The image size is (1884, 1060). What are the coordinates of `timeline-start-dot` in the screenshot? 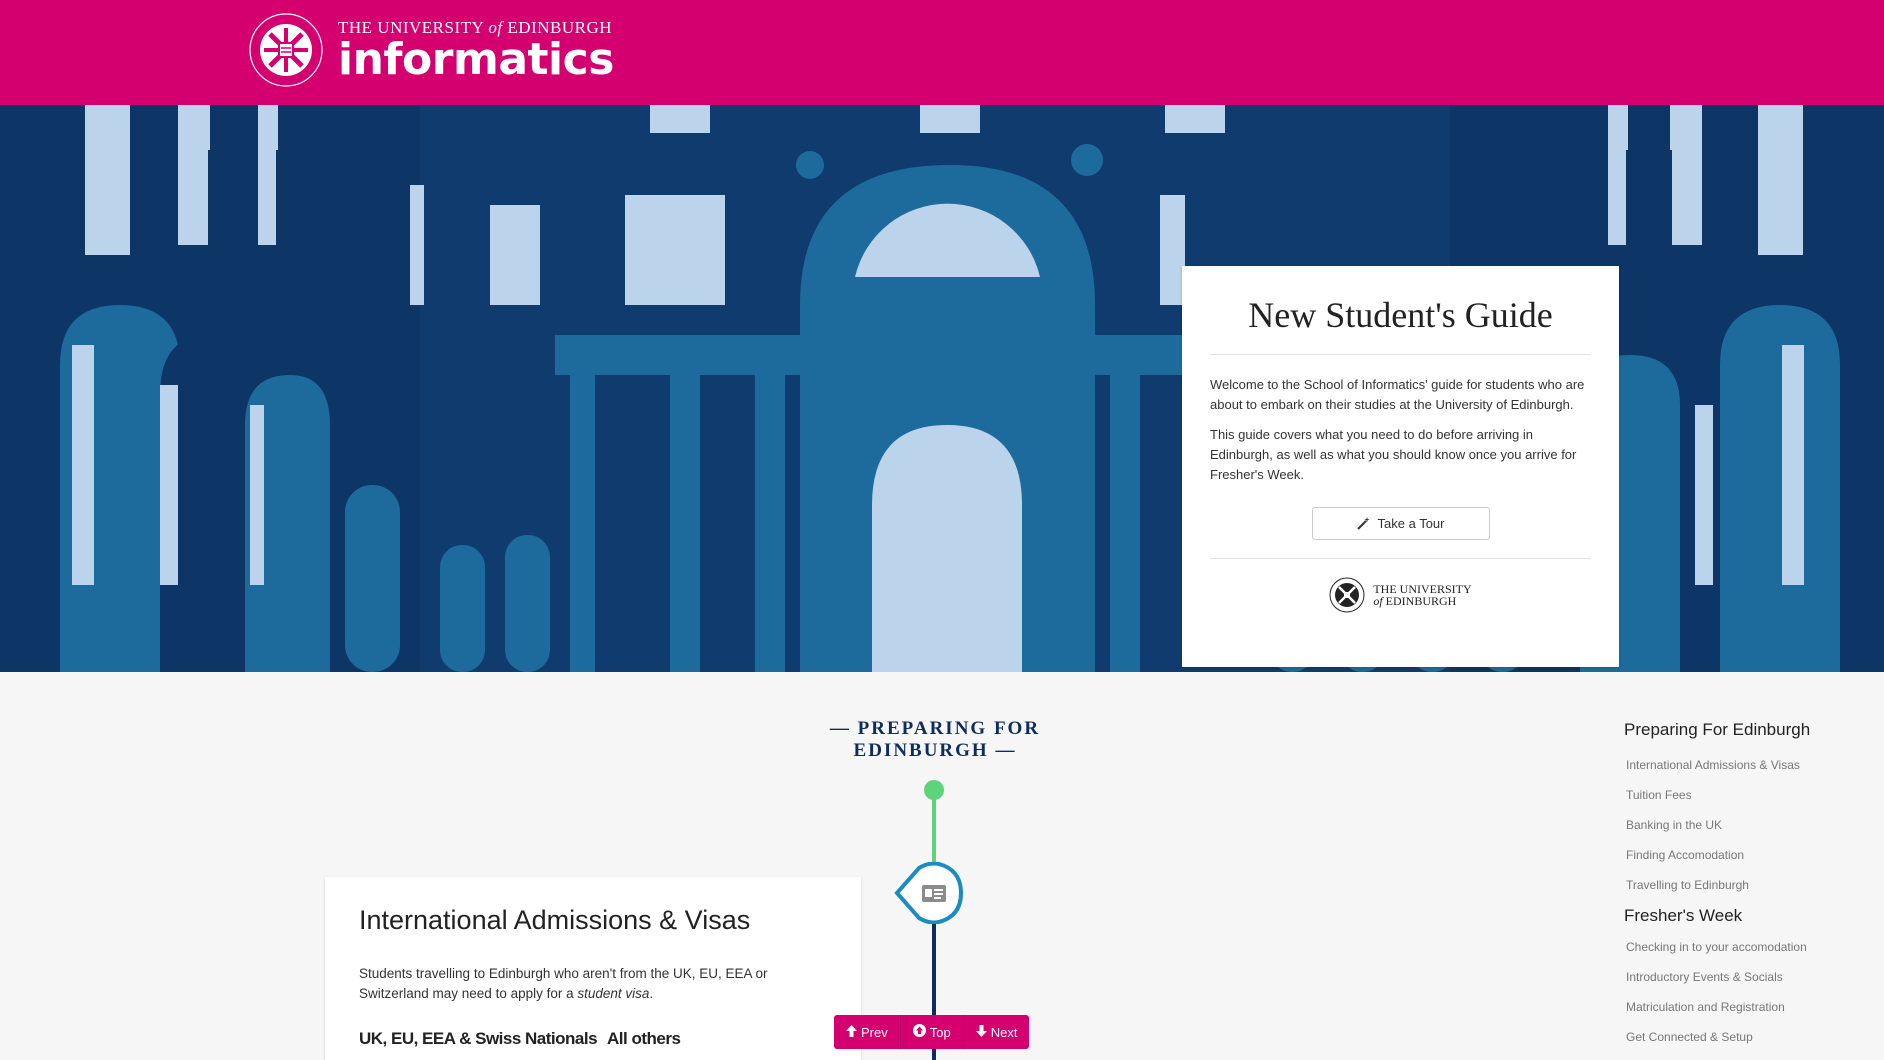 It's located at (934, 790).